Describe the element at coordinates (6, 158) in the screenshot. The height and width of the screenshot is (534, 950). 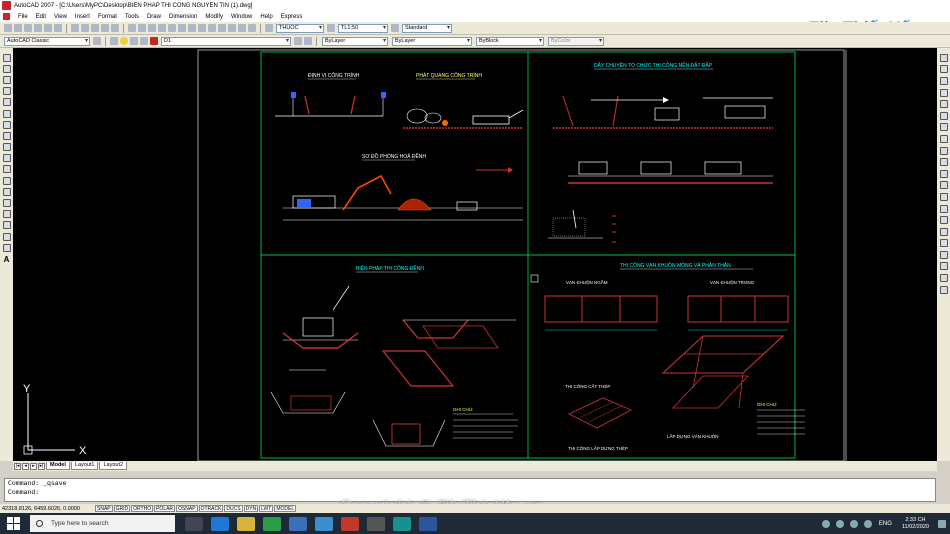
I see `ellipse-icon` at that location.